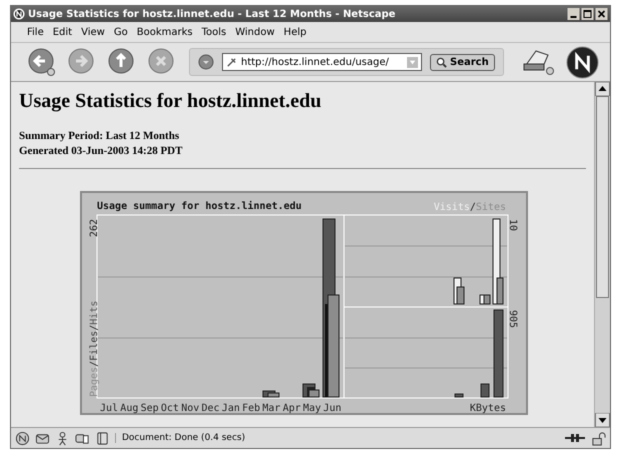 The image size is (625, 455). Describe the element at coordinates (251, 408) in the screenshot. I see `month-label: Feb` at that location.